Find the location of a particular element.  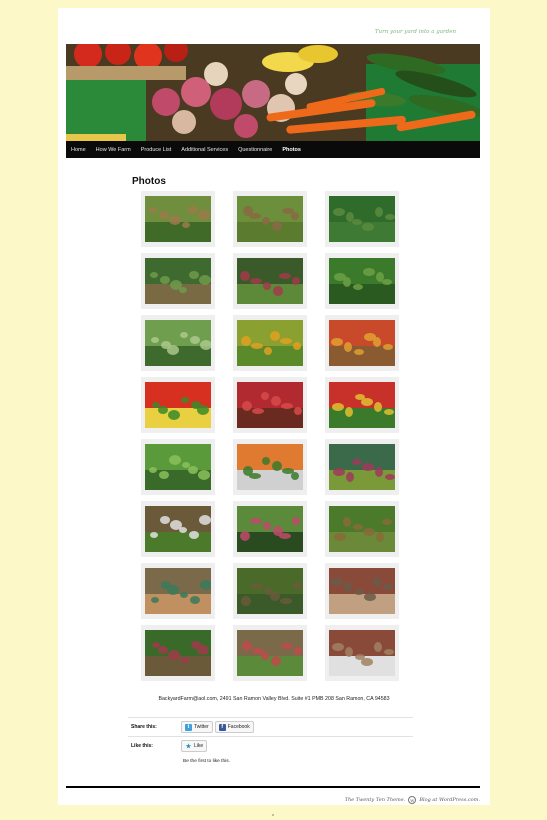

bottom-mark: x is located at coordinates (273, 814).